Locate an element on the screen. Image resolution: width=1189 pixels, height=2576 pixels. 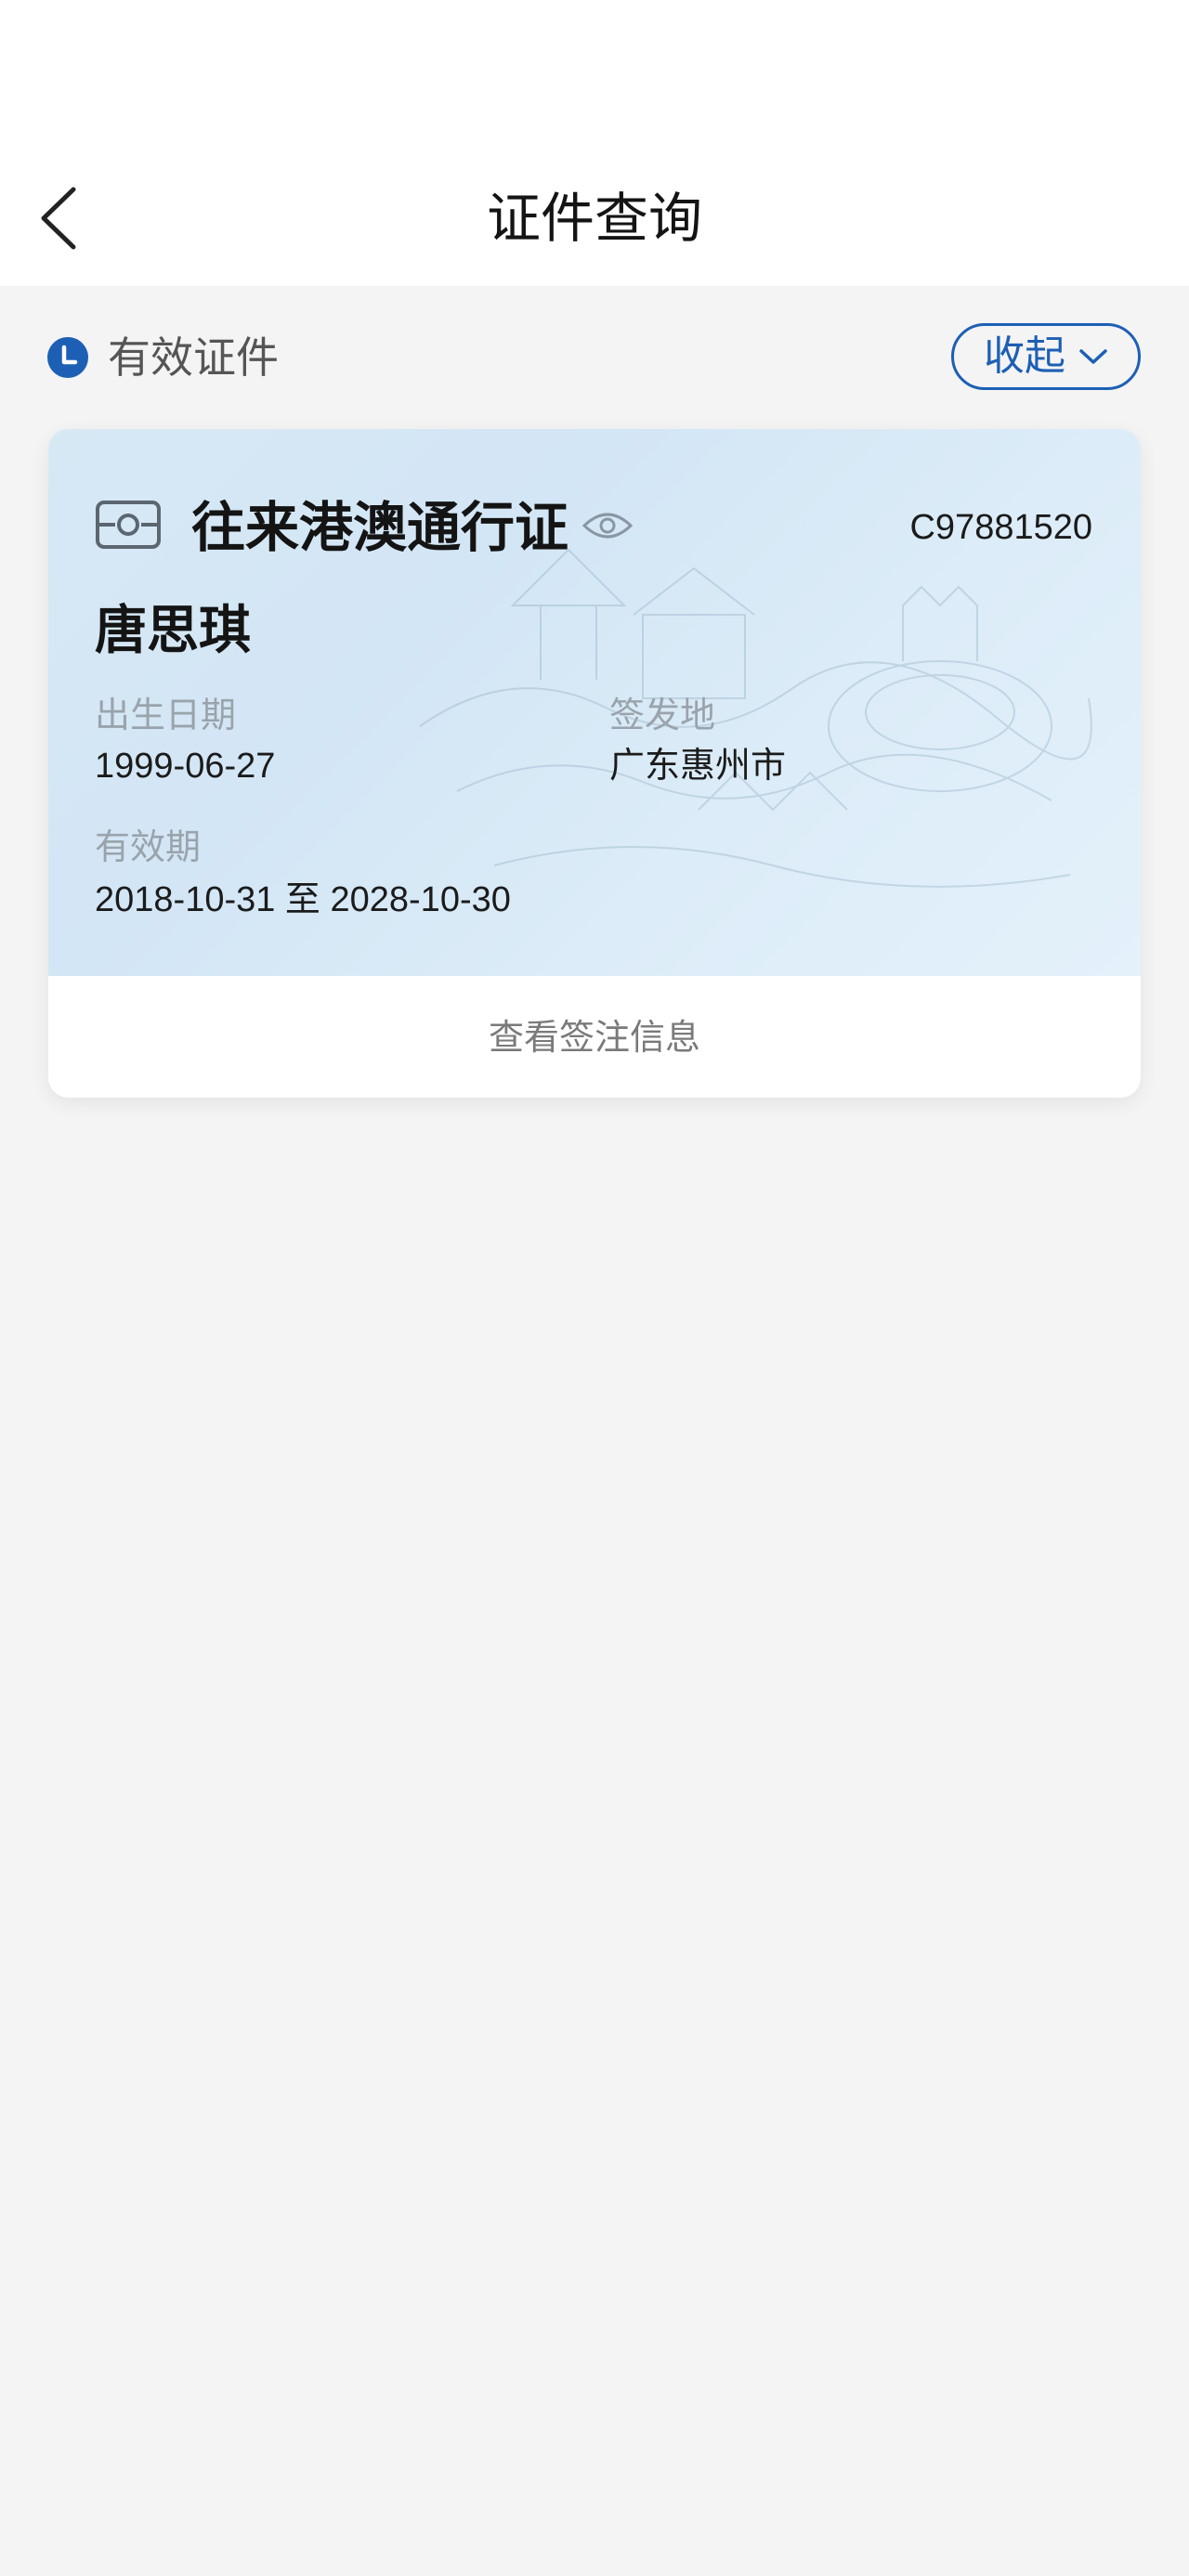
app-header: 证件查询 is located at coordinates (594, 143).